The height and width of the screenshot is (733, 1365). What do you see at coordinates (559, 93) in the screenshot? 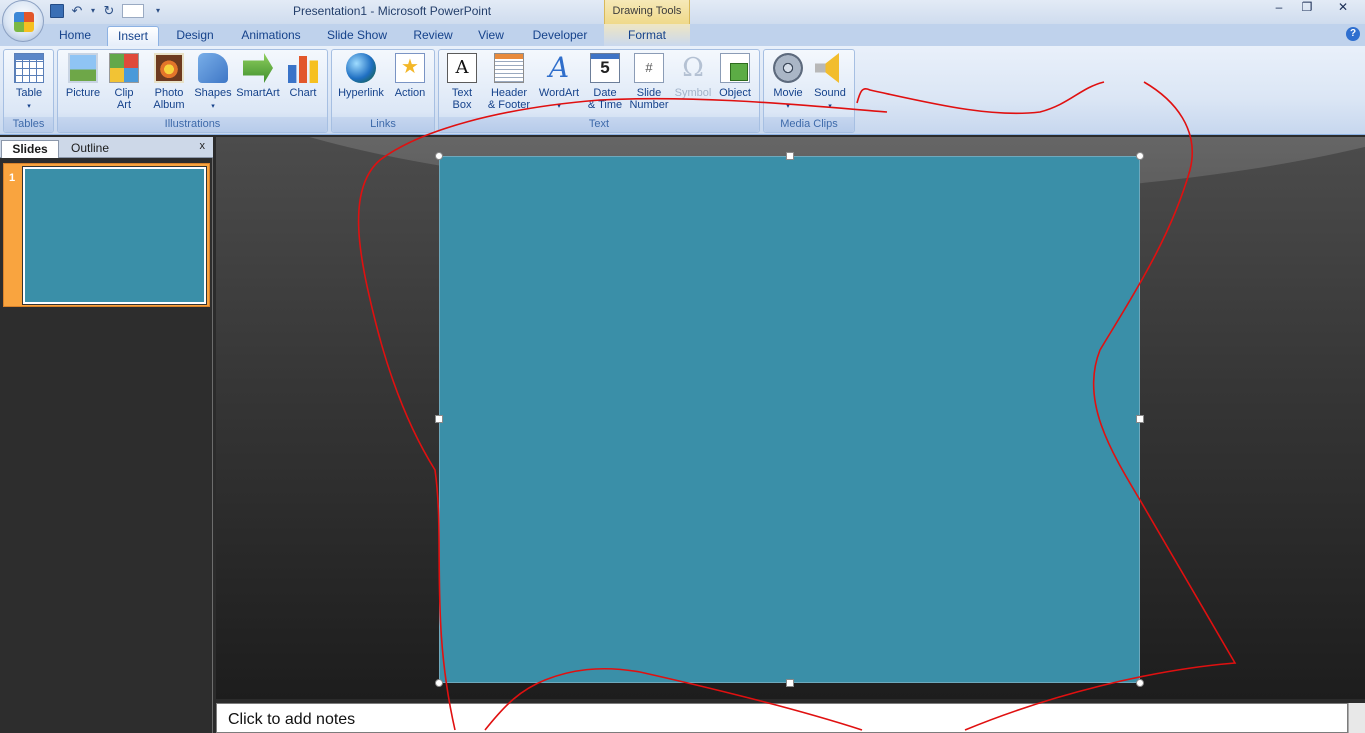
I see `wordart-label: WordArt` at bounding box center [559, 93].